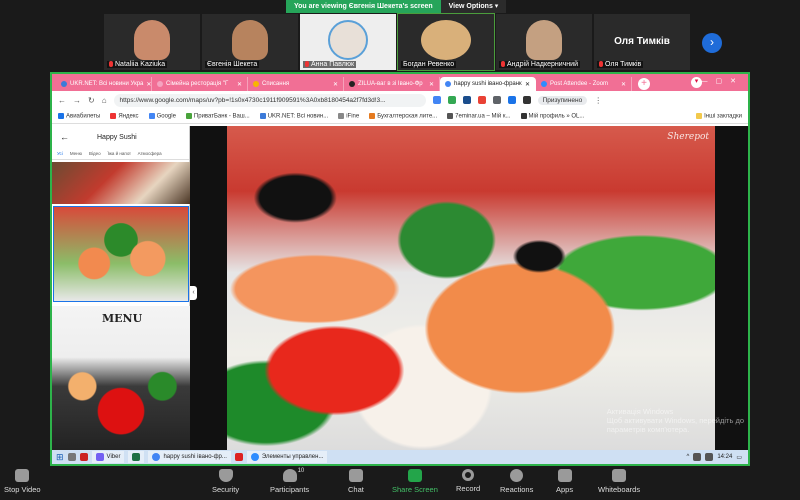 This screenshot has height=500, width=800. Describe the element at coordinates (584, 84) in the screenshot. I see `browser-tab: Post Attendee - Zoom ✕` at that location.